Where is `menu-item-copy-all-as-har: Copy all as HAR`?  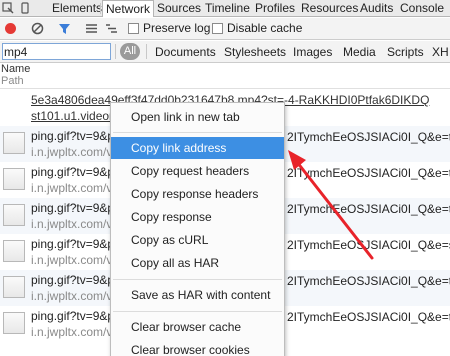
menu-item-copy-all-as-har: Copy all as HAR is located at coordinates (197, 263).